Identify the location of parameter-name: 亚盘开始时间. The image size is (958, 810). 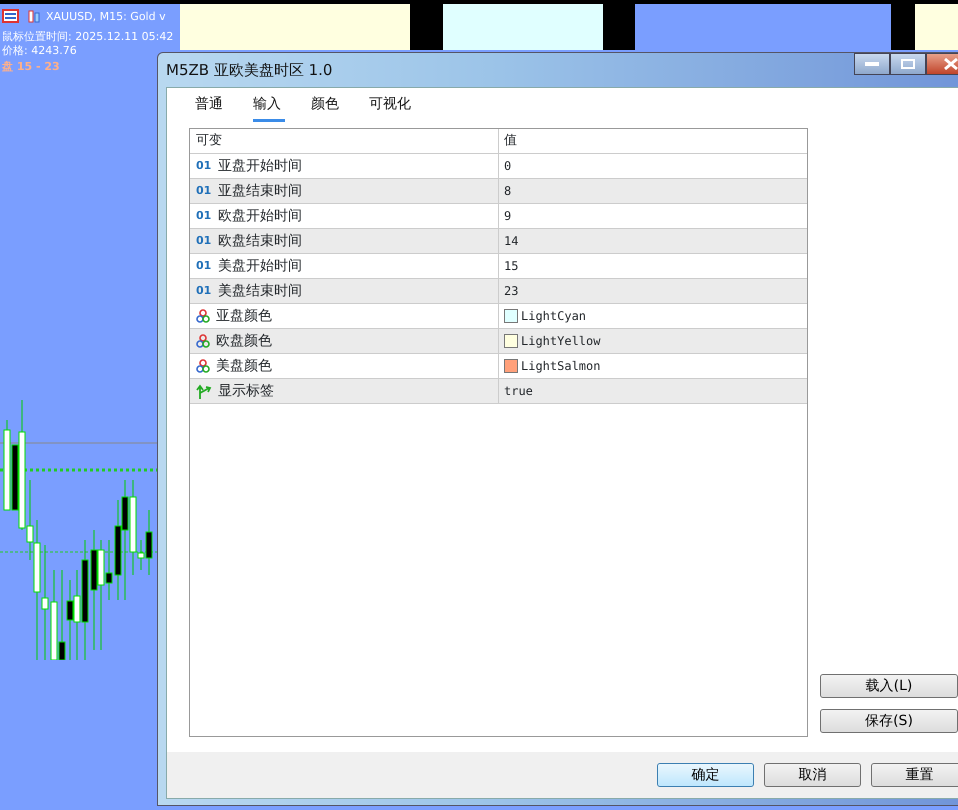
(260, 166).